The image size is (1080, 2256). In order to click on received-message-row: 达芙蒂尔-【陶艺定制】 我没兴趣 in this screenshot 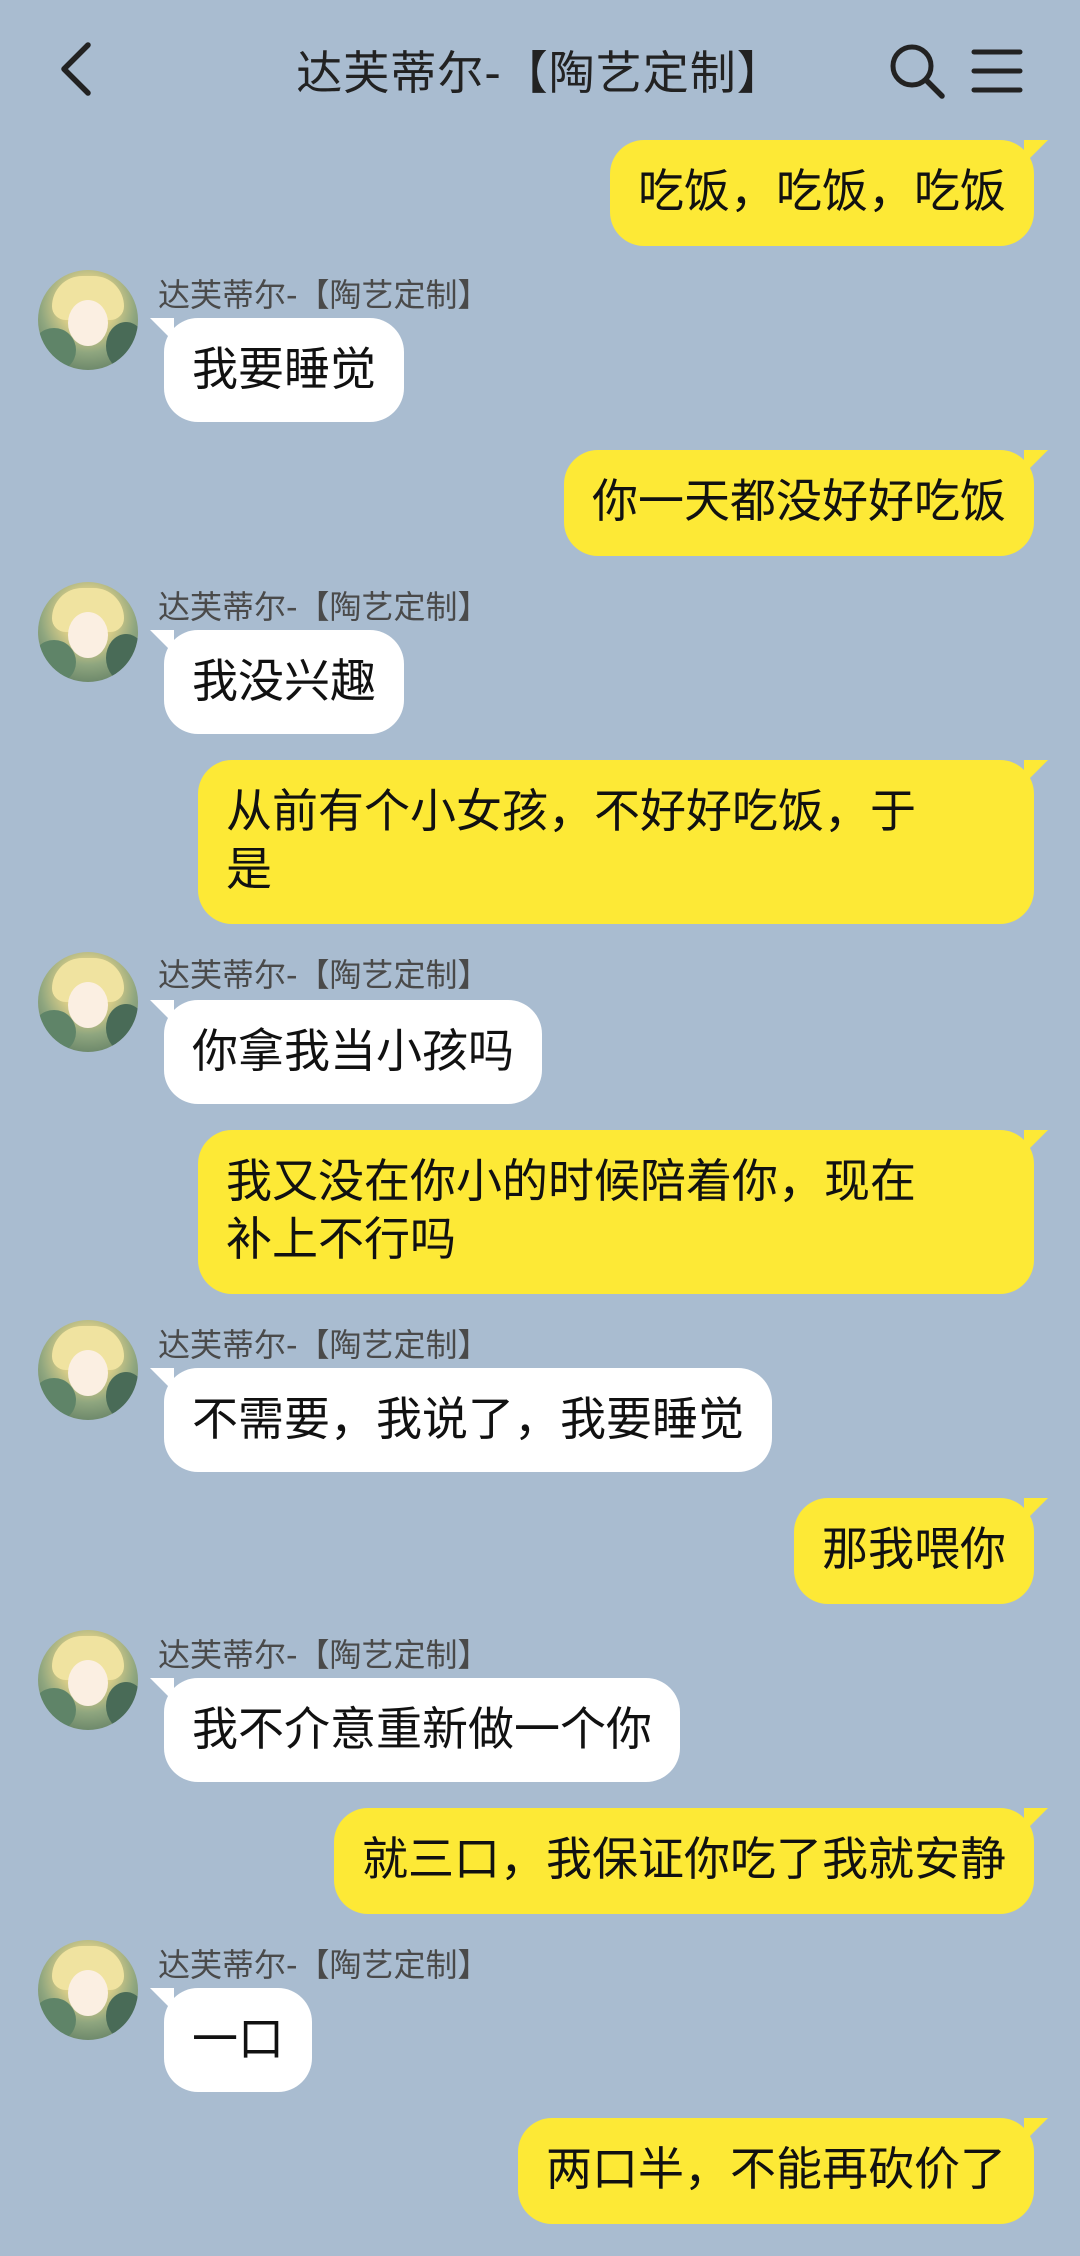, I will do `click(540, 660)`.